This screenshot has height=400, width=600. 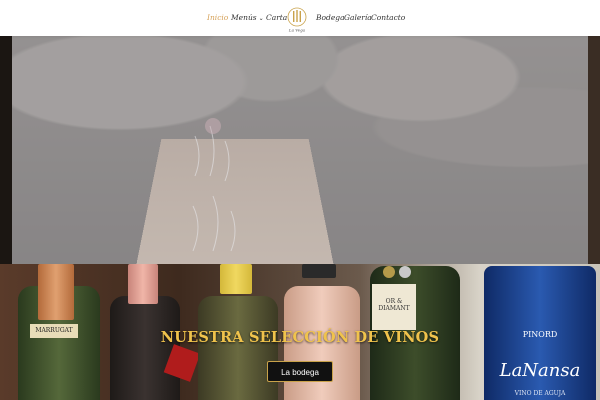 I want to click on bottle-label-lanansa: LaNansa, so click(x=540, y=370).